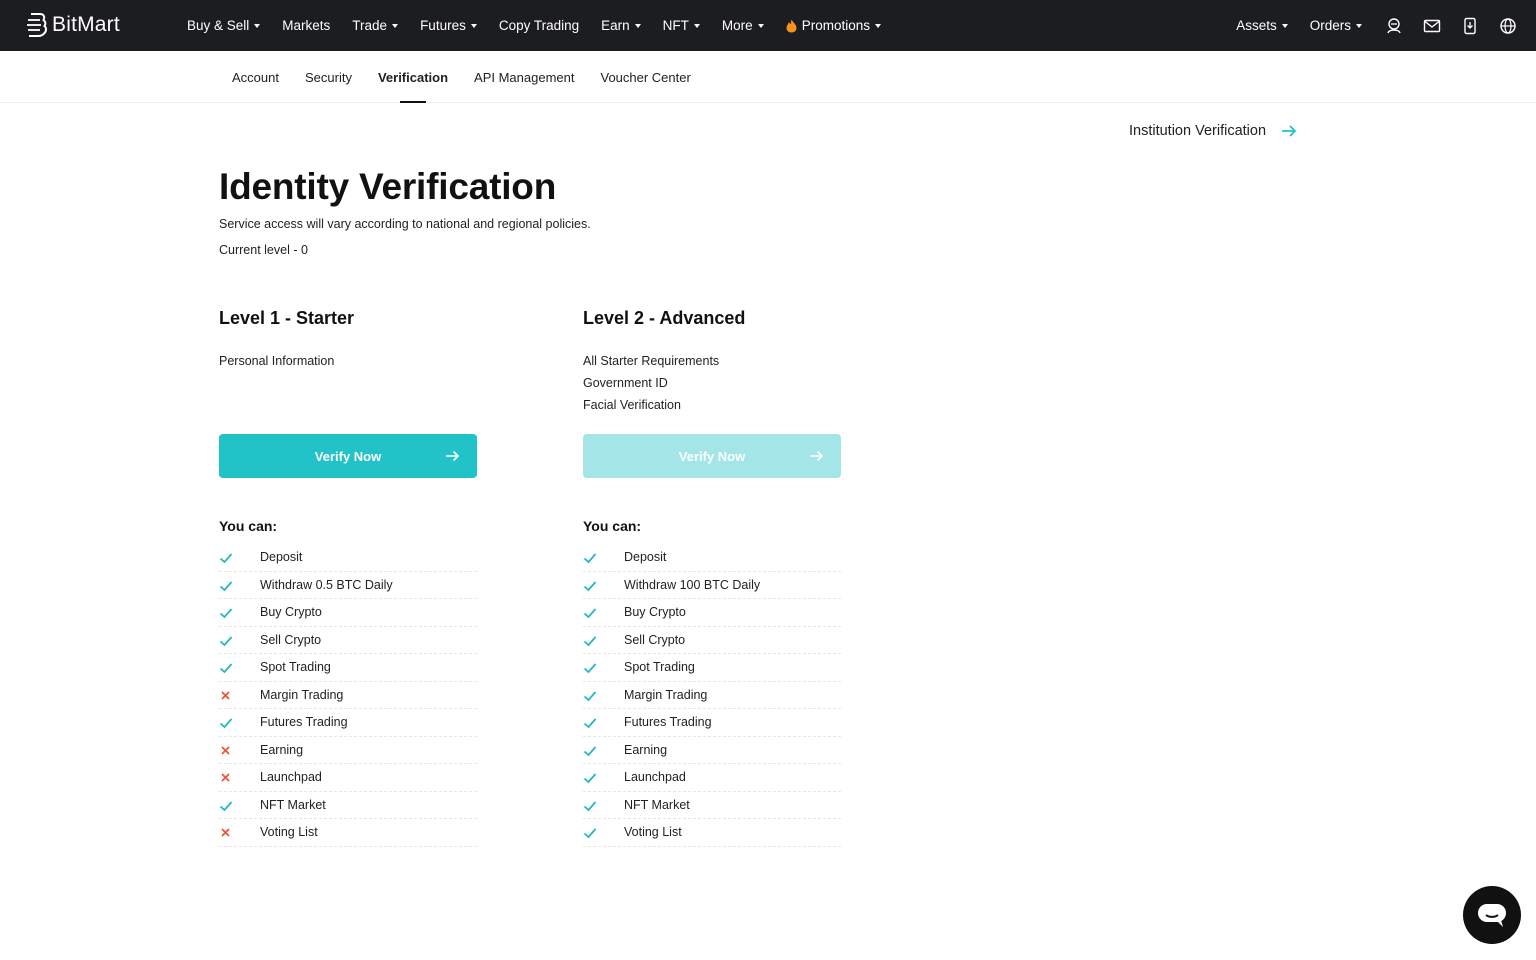 Image resolution: width=1536 pixels, height=960 pixels. I want to click on user-icon, so click(1394, 26).